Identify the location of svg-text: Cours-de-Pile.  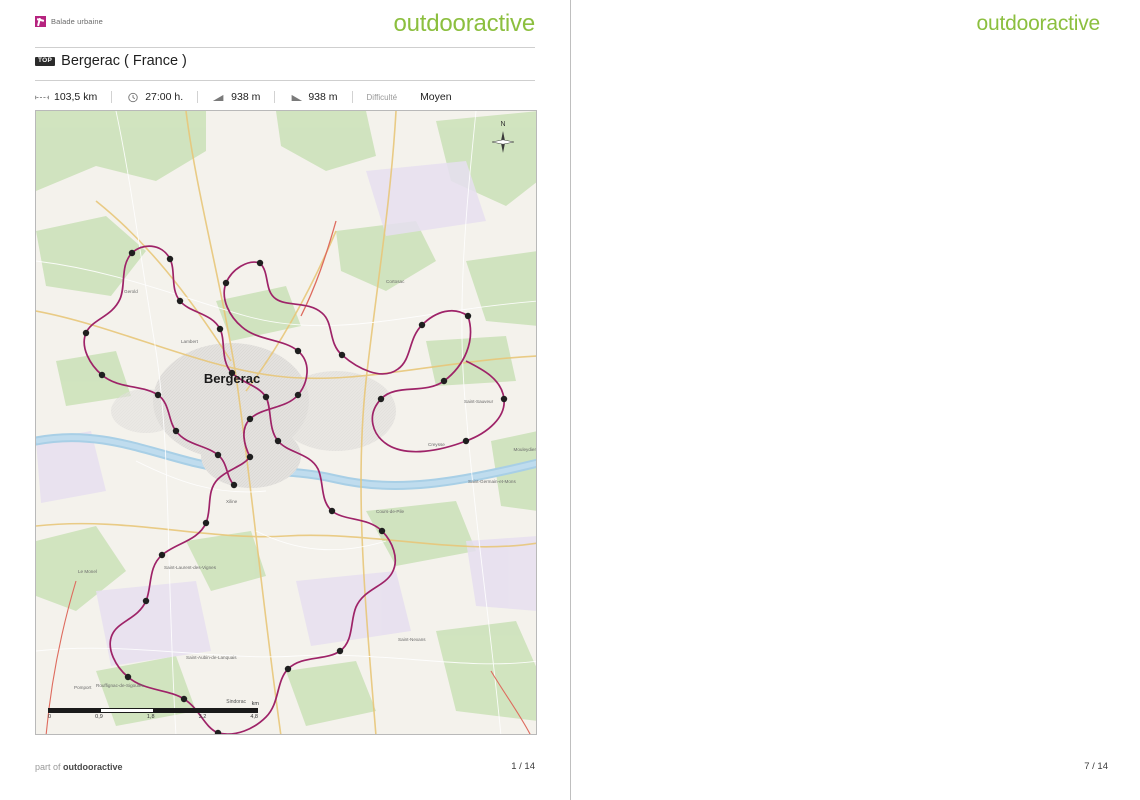
(390, 511).